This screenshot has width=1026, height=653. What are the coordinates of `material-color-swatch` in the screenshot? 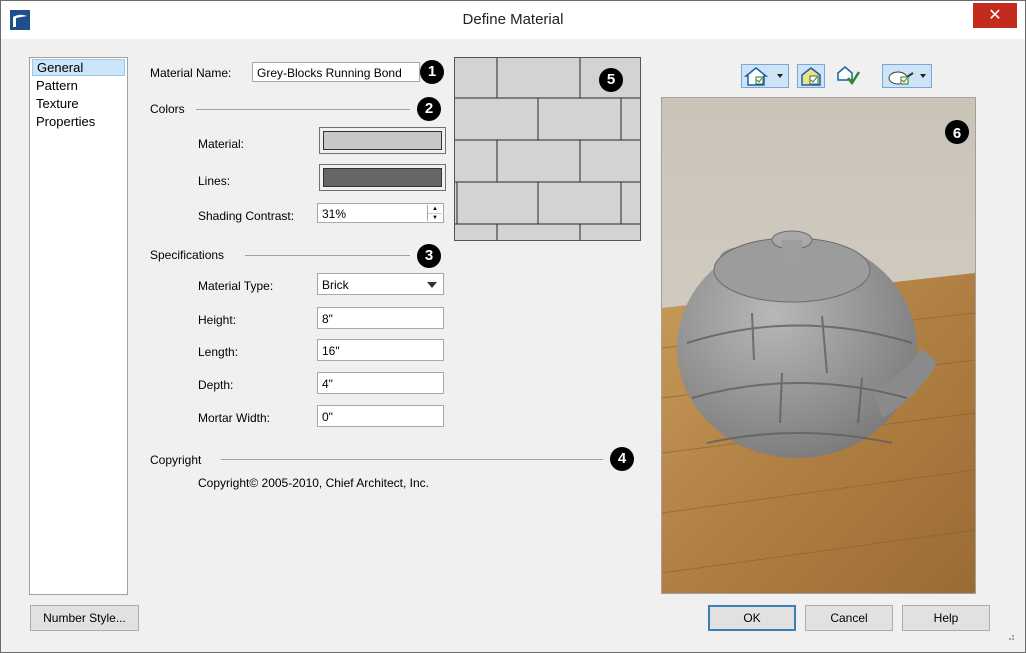 It's located at (382, 140).